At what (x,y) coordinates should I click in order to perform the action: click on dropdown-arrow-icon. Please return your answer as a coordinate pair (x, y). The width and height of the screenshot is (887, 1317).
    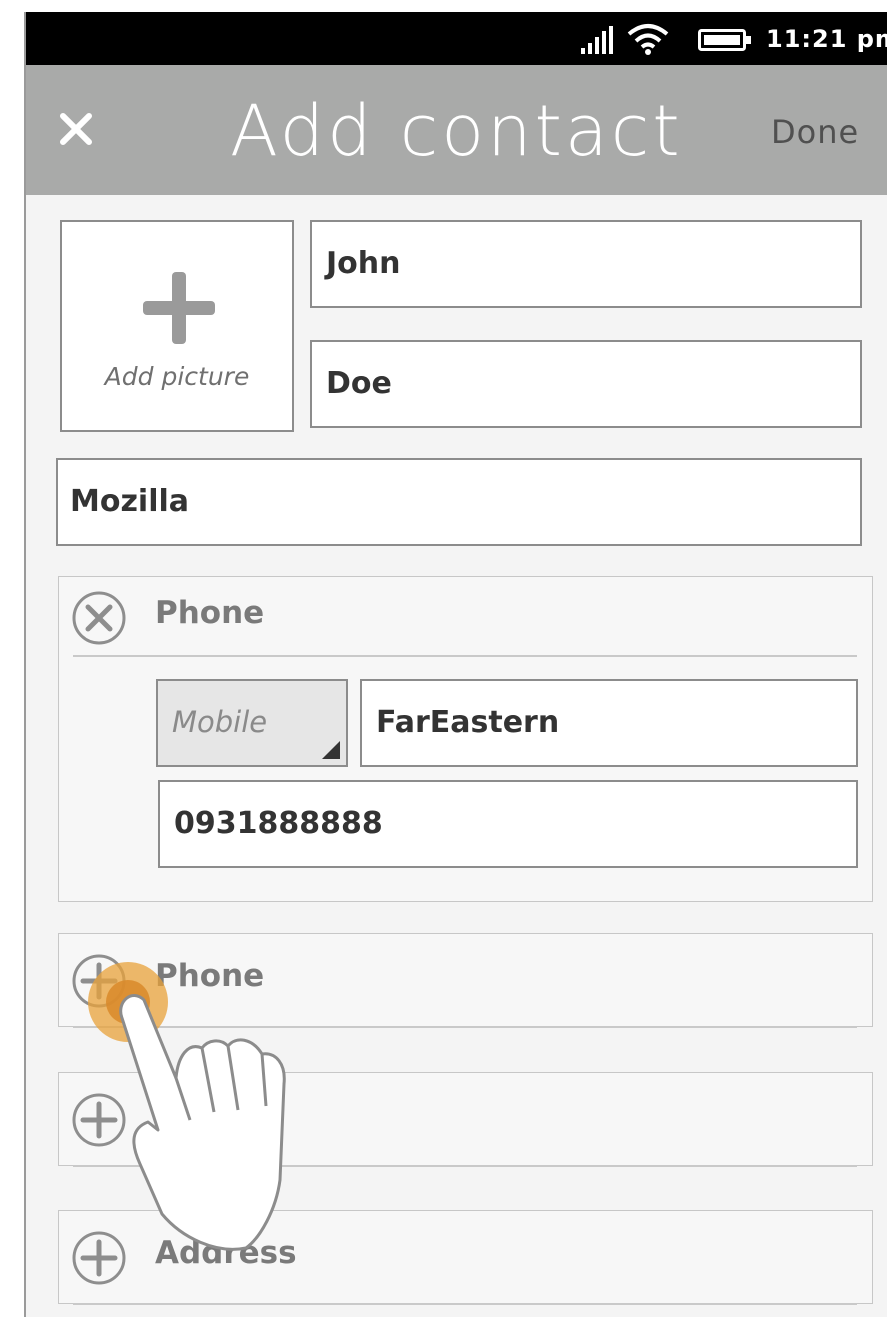
    Looking at the image, I should click on (331, 750).